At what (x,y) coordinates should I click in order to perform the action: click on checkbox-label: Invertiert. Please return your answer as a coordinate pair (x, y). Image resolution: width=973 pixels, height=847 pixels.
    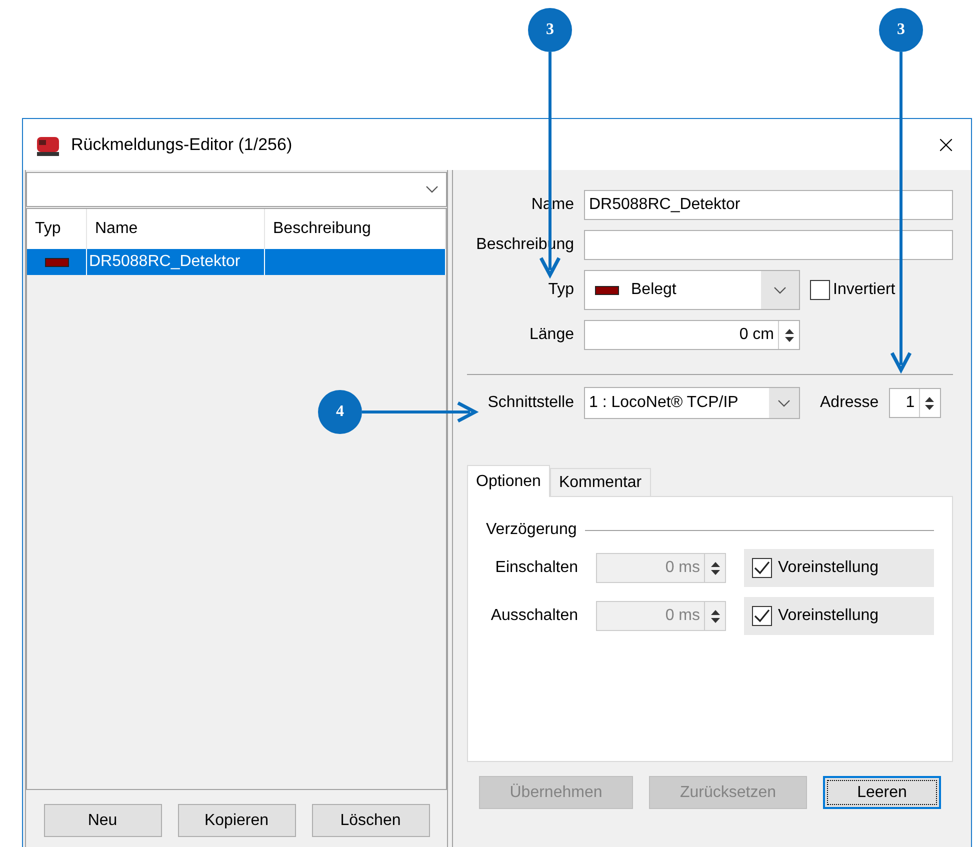
    Looking at the image, I should click on (864, 290).